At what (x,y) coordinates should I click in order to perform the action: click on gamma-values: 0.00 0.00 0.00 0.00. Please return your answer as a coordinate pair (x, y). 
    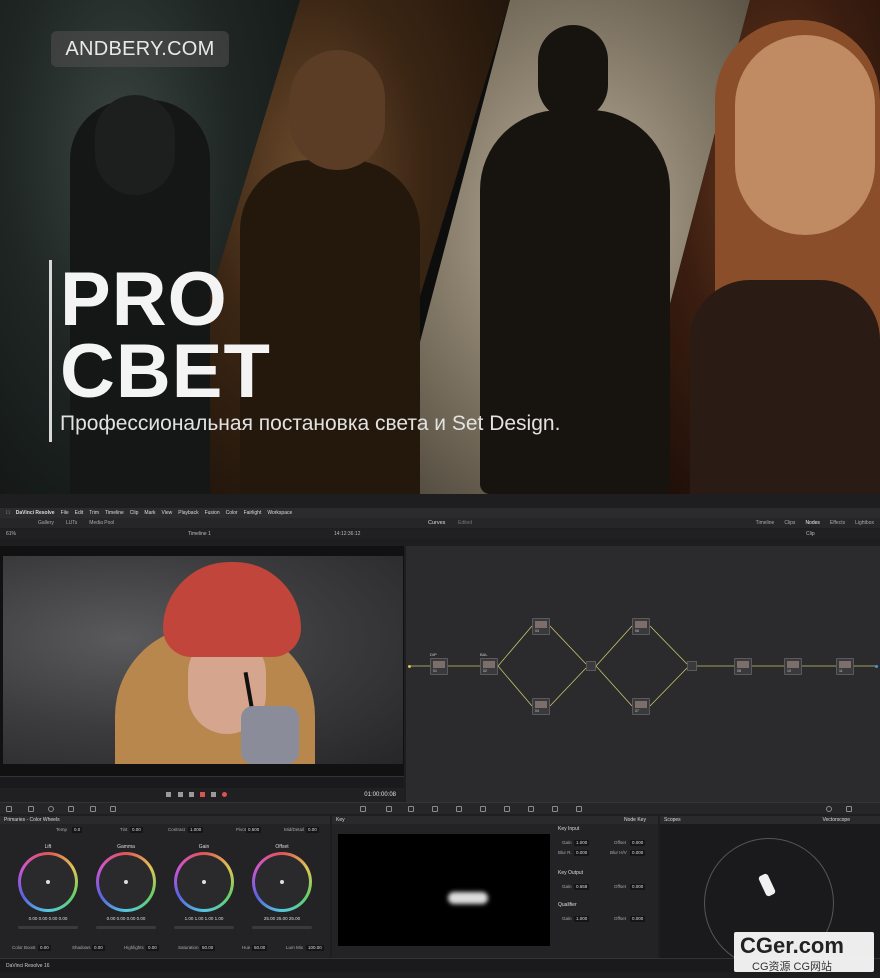
    Looking at the image, I should click on (126, 918).